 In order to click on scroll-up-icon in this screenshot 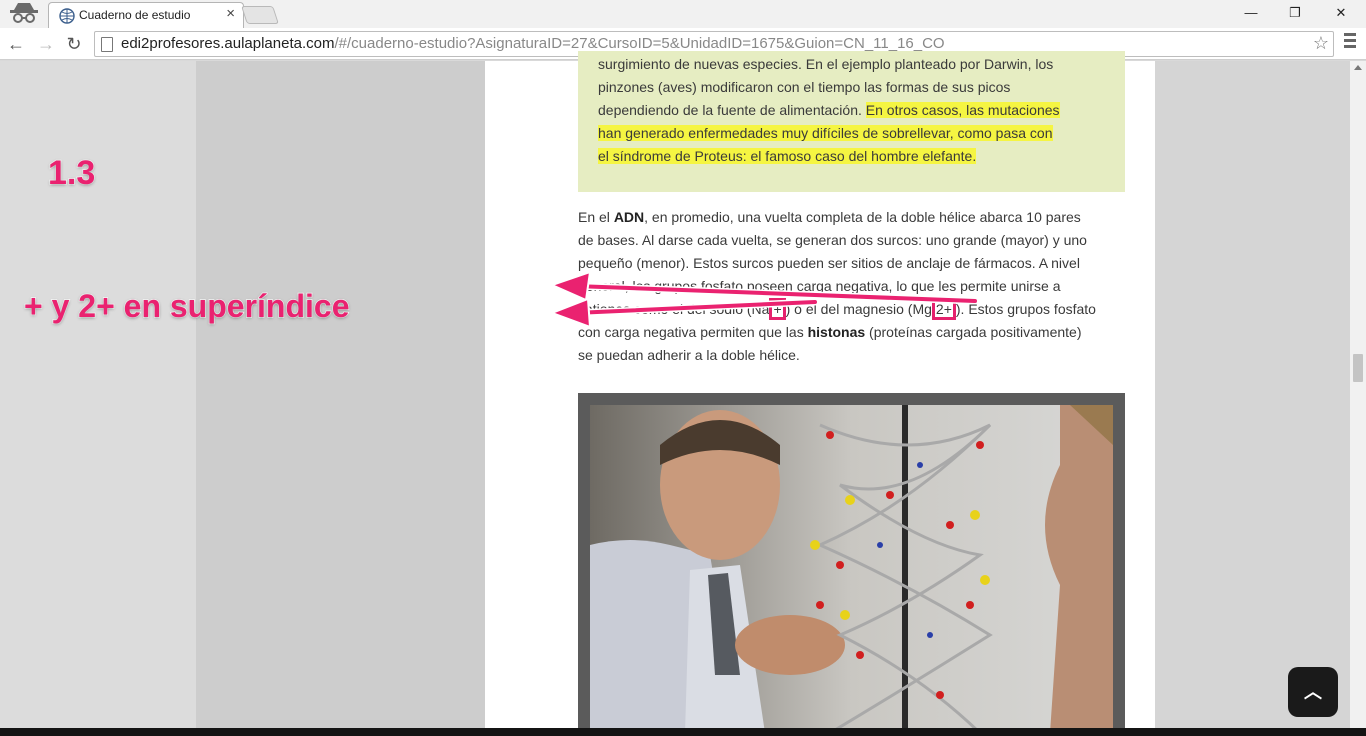, I will do `click(1358, 67)`.